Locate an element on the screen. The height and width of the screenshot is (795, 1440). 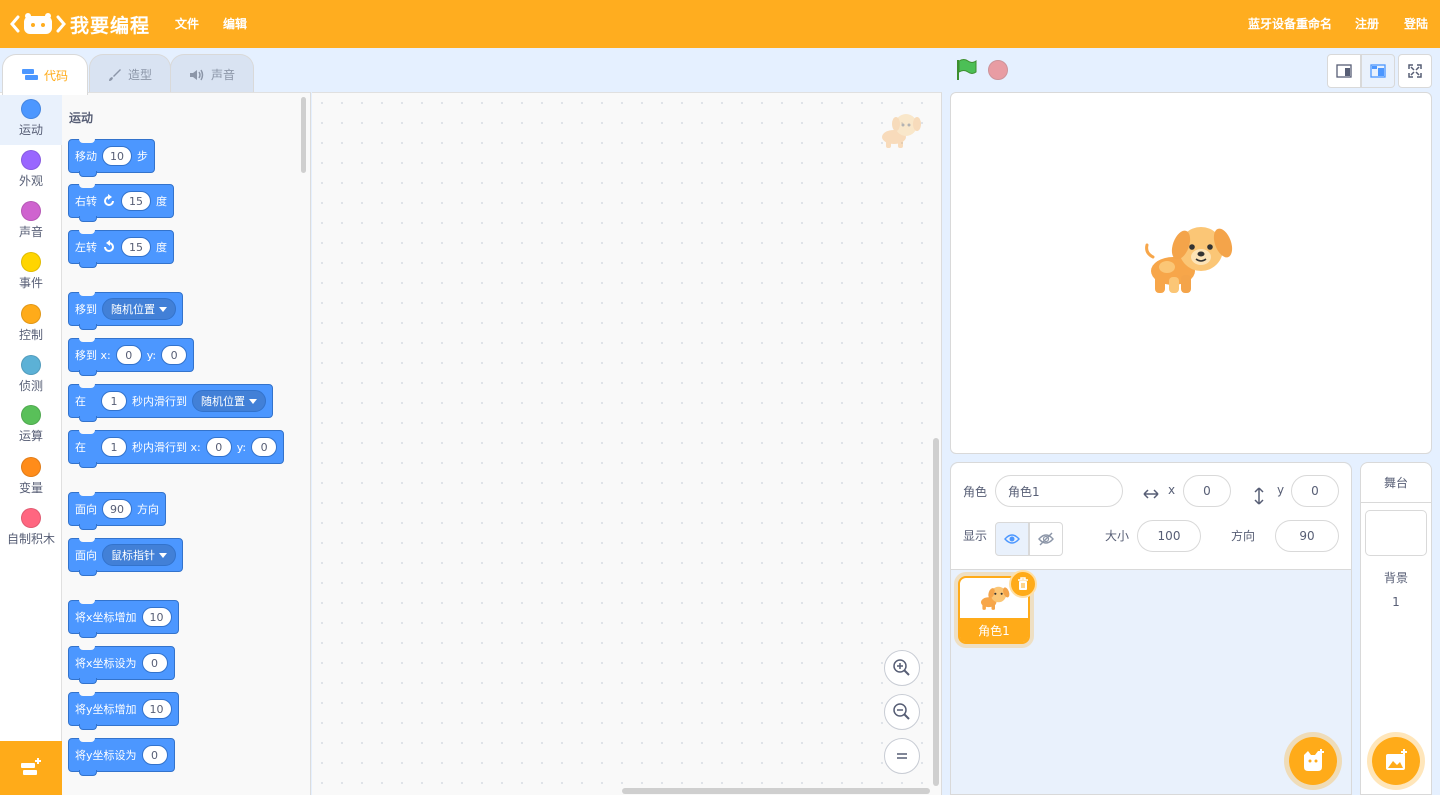
block-turn-left: 左转 15 度 is located at coordinates (121, 249).